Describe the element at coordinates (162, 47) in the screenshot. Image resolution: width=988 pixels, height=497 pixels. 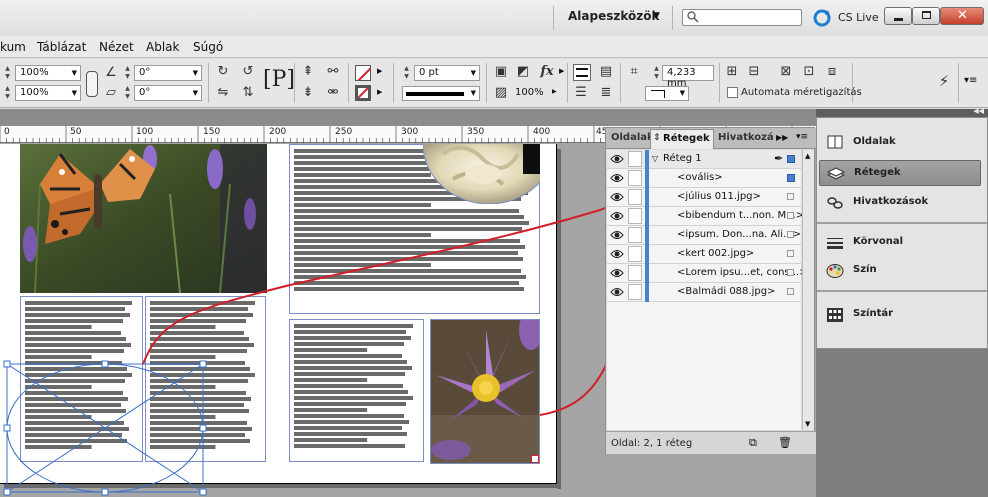
I see `menu-item-window: Ablak` at that location.